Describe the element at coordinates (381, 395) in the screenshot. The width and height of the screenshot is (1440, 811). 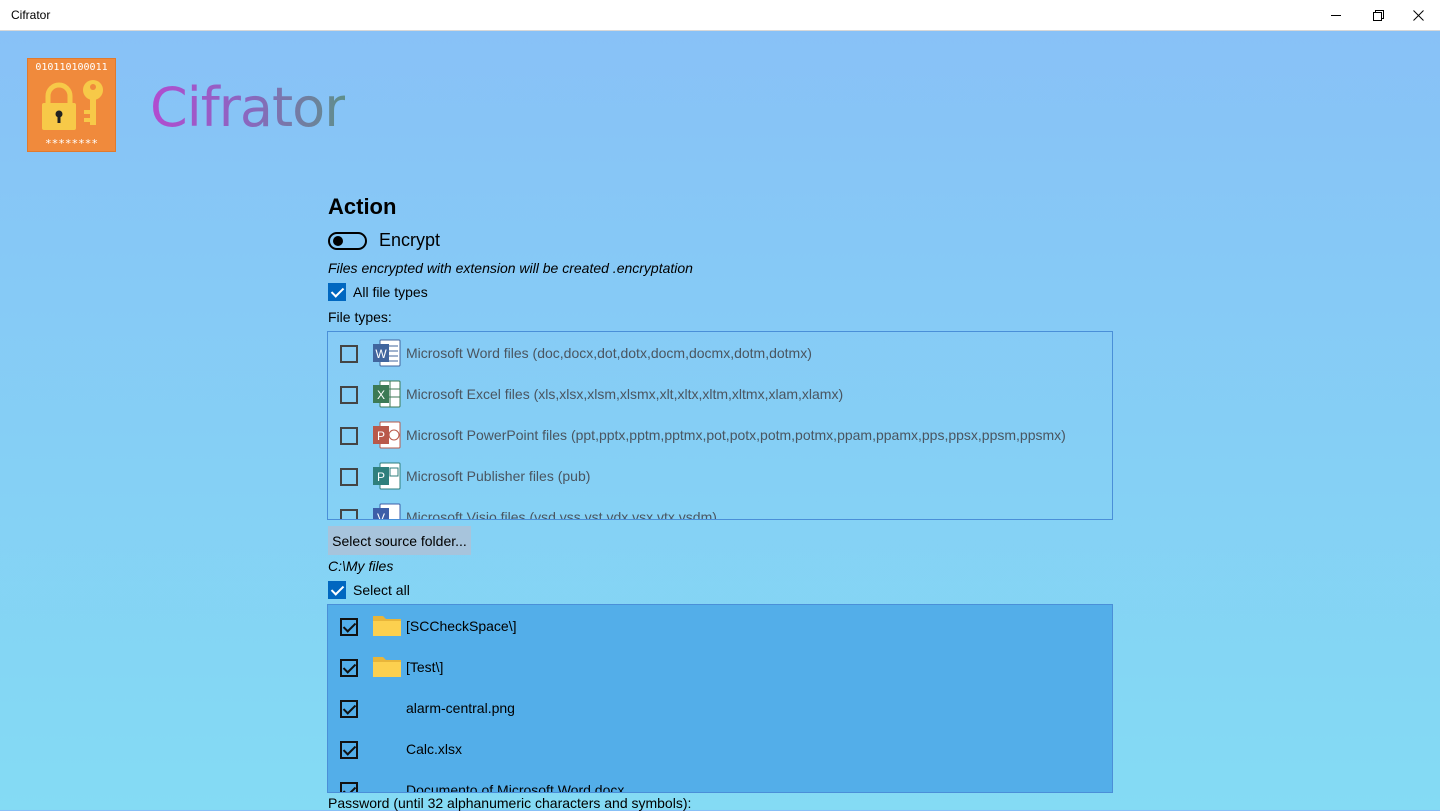
I see `svg-text: X` at that location.